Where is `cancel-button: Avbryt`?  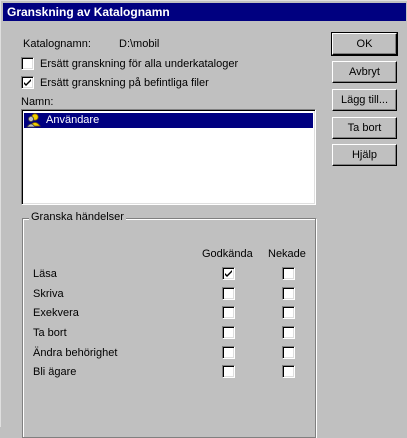 cancel-button: Avbryt is located at coordinates (364, 72).